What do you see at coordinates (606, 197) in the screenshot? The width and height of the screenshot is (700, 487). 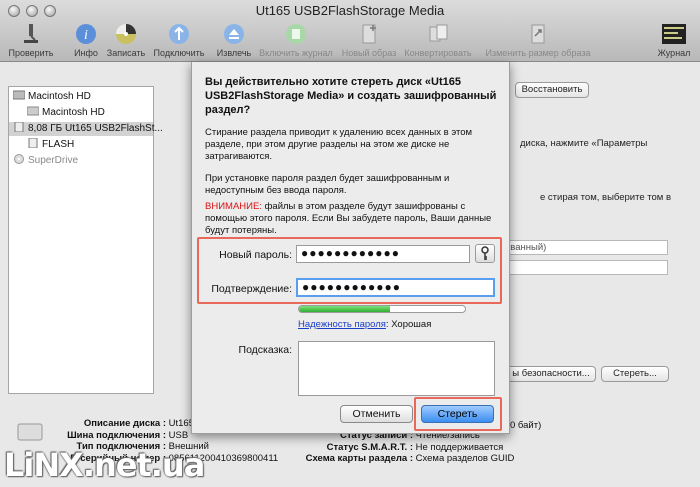 I see `background-text: е стирая том, выберите том в` at bounding box center [606, 197].